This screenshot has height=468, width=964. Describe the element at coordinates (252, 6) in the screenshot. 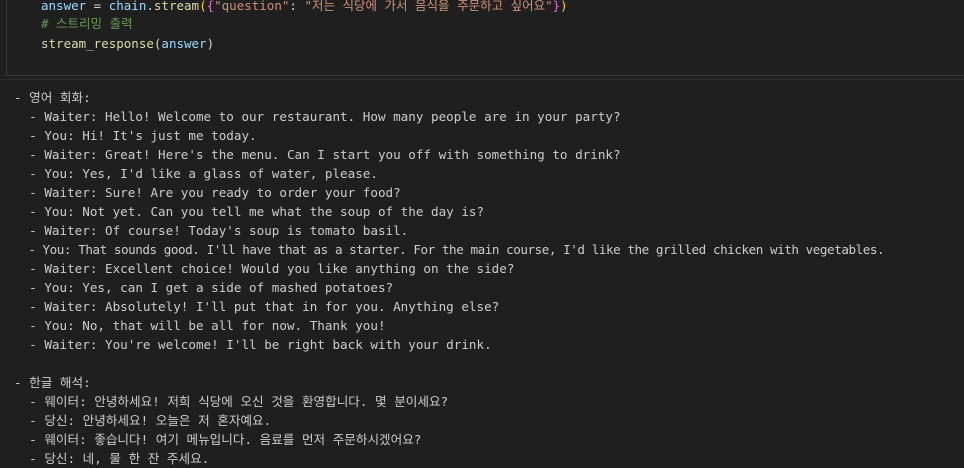

I see `code-token-key: "question"` at that location.